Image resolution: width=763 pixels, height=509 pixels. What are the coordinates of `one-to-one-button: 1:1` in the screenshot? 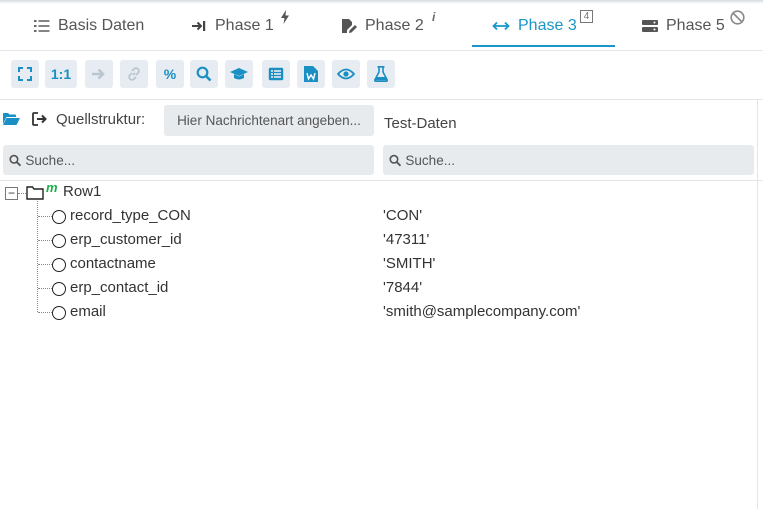 It's located at (61, 74).